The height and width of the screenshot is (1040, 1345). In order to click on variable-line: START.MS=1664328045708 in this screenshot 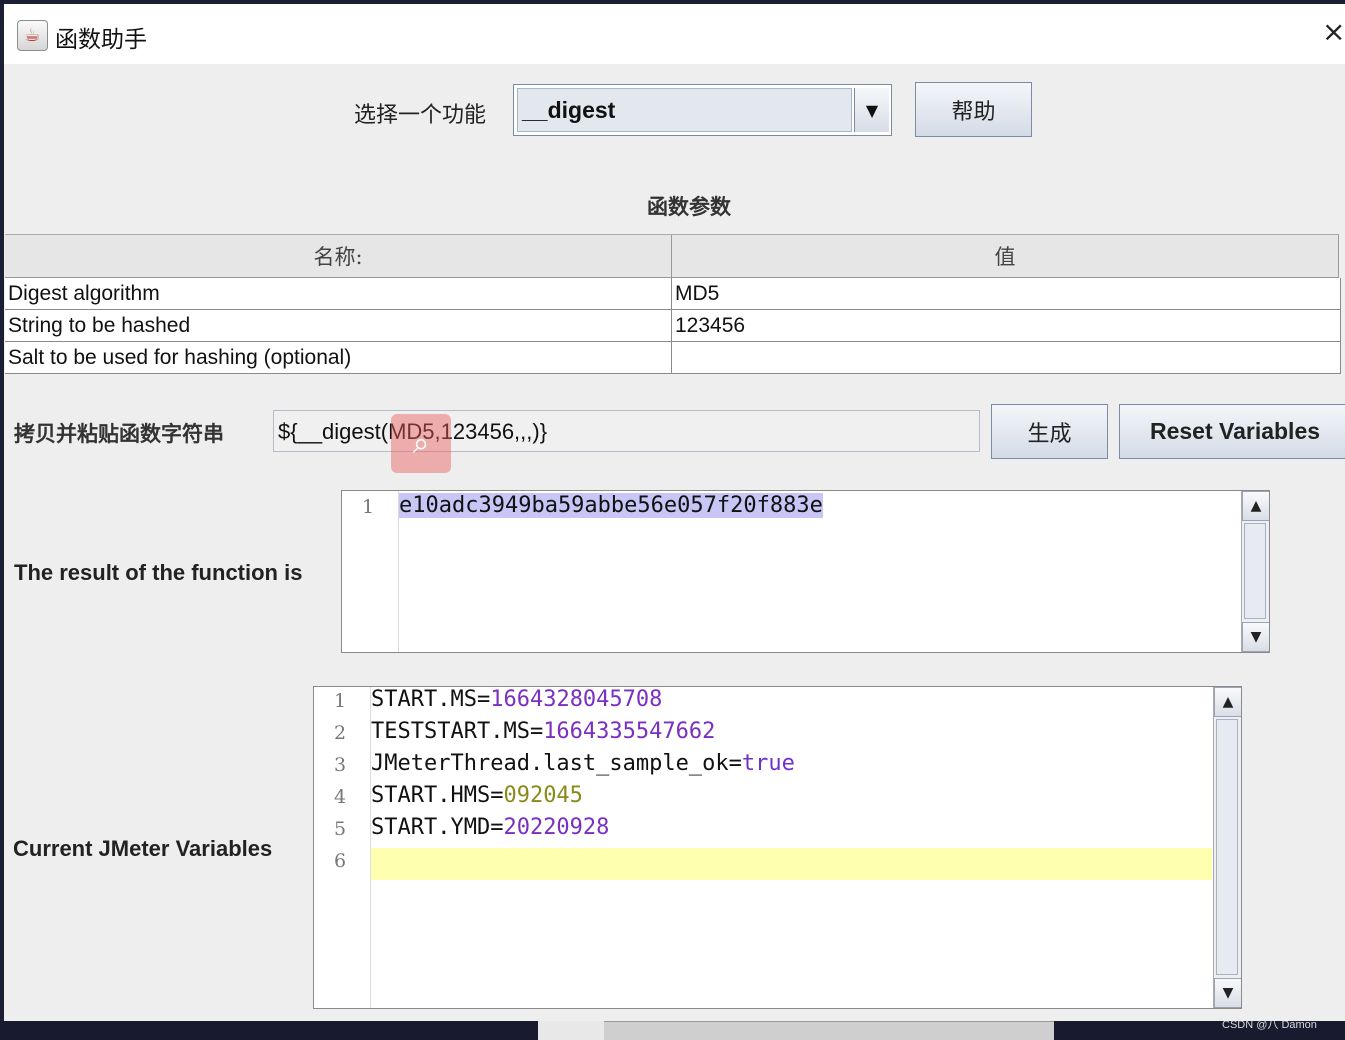, I will do `click(517, 701)`.